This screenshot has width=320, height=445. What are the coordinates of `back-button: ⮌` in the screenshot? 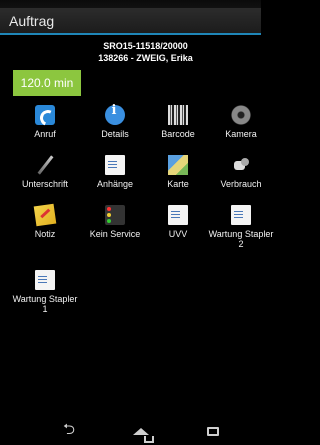 It's located at (69, 430).